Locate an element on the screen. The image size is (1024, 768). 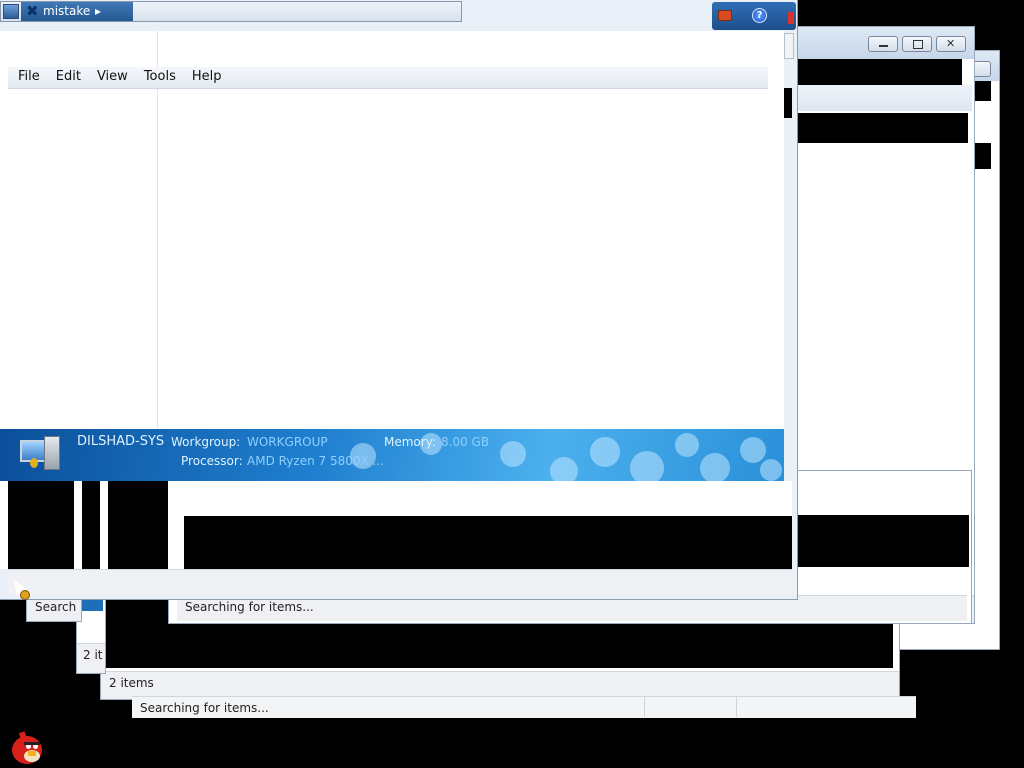
address-crumb: ✖ mistake ▸ is located at coordinates (77, 11).